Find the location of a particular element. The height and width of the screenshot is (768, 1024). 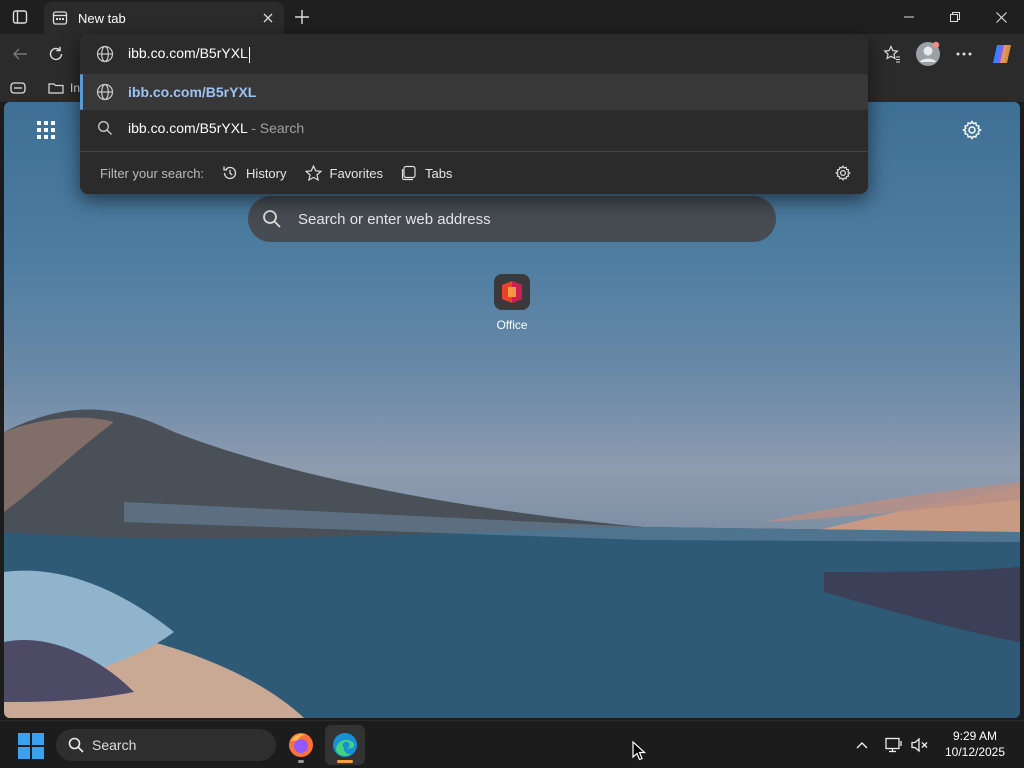

more-dots-icon is located at coordinates (964, 54).